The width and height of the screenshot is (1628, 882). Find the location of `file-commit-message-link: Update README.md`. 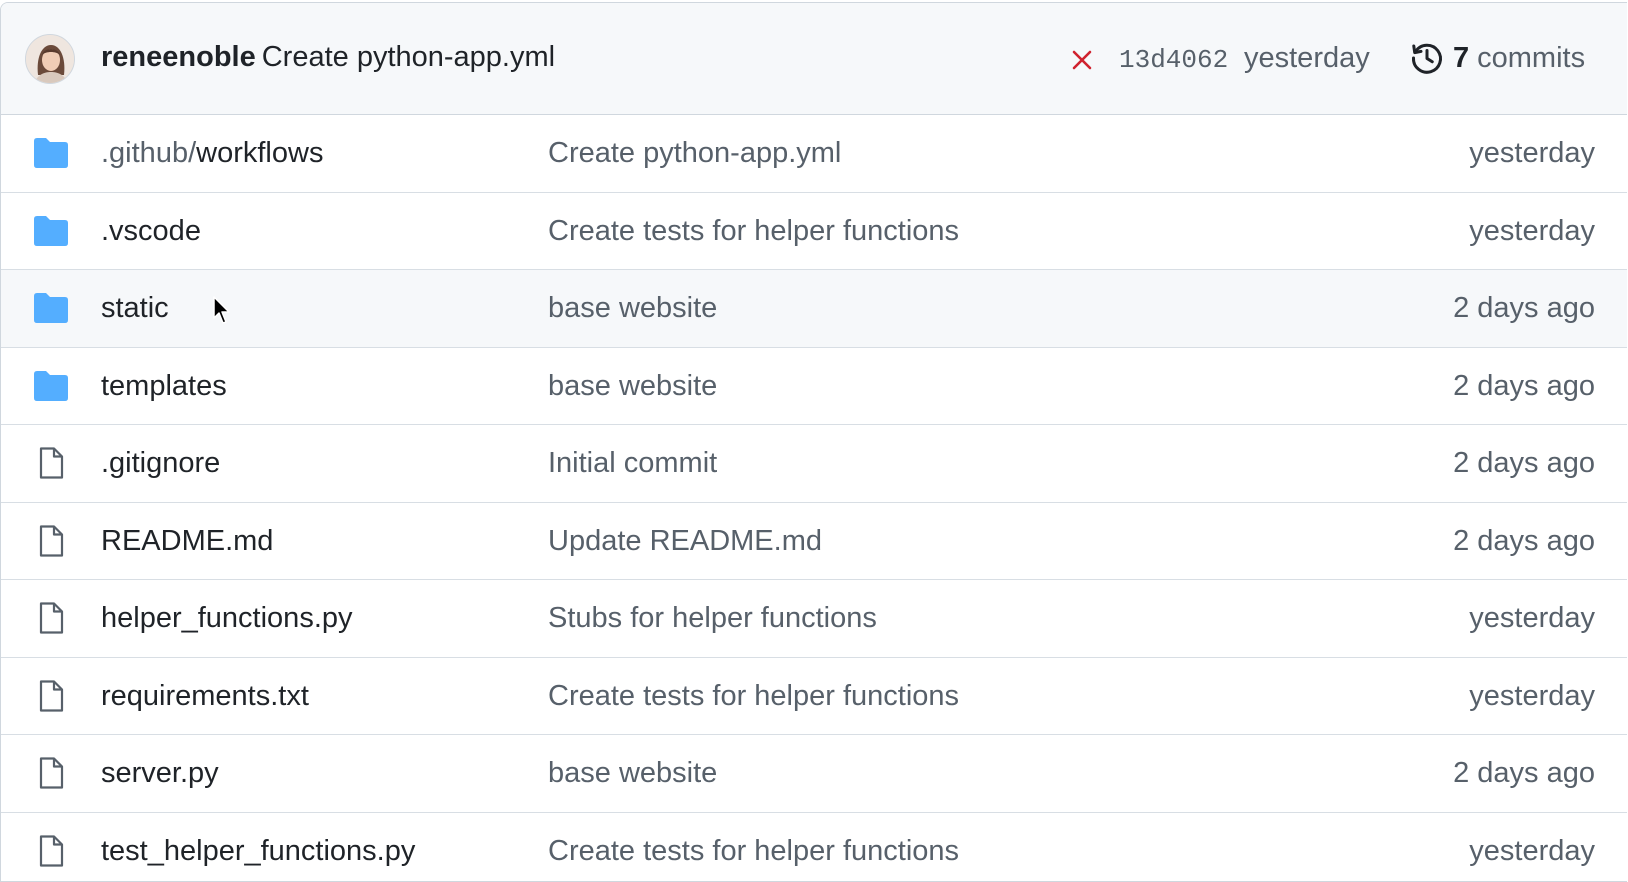

file-commit-message-link: Update README.md is located at coordinates (685, 541).